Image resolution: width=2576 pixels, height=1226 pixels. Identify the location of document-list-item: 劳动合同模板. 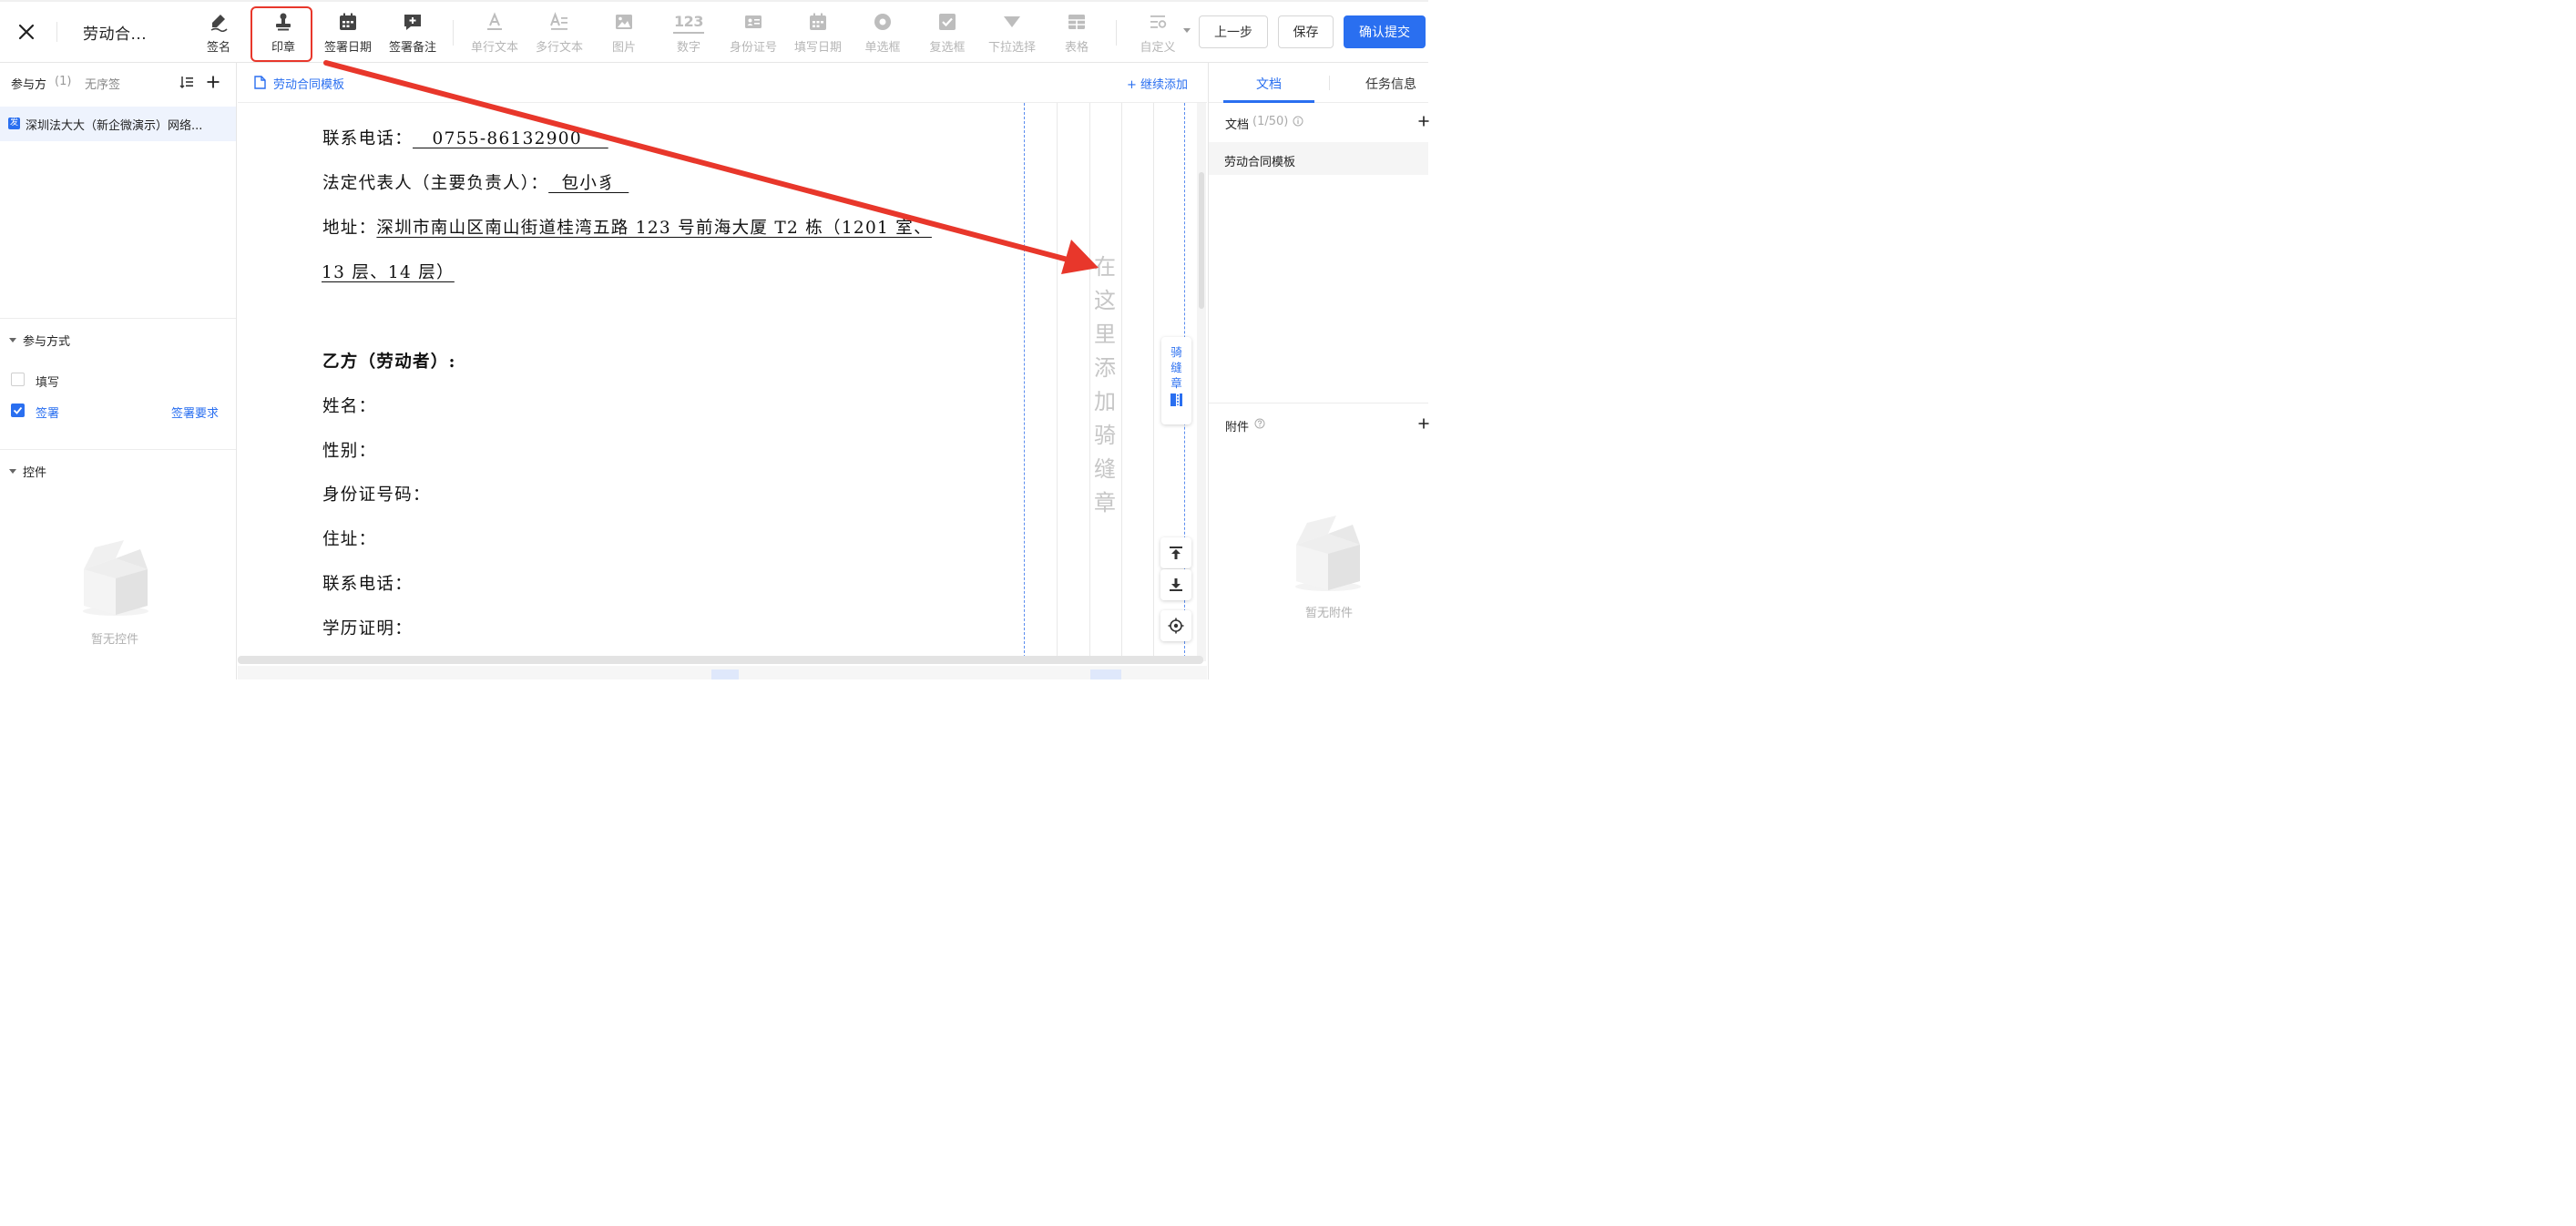
(1319, 158).